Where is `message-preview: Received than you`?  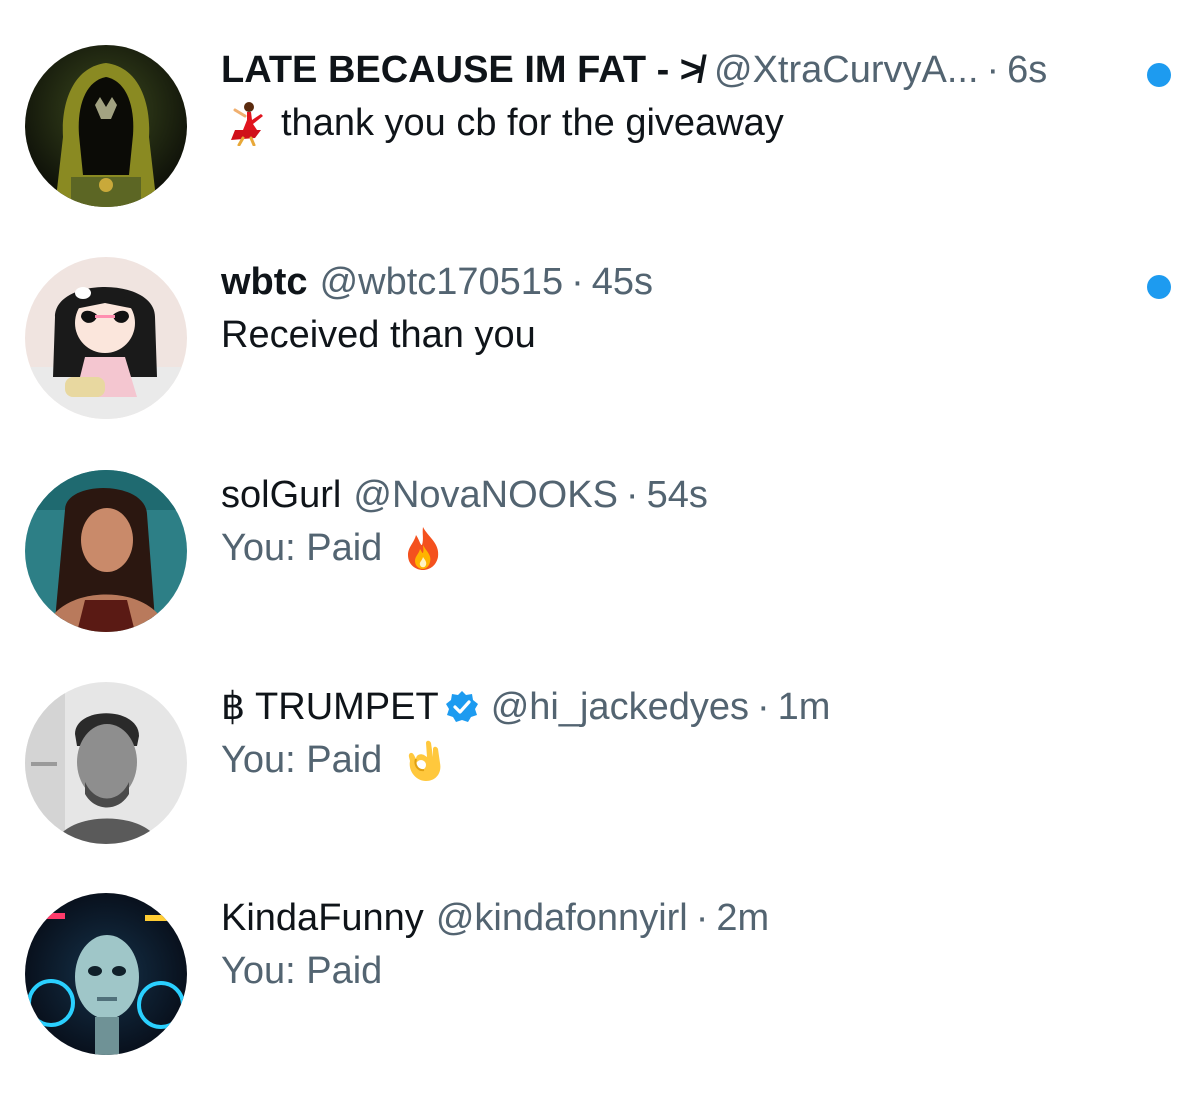
message-preview: Received than you is located at coordinates (378, 335).